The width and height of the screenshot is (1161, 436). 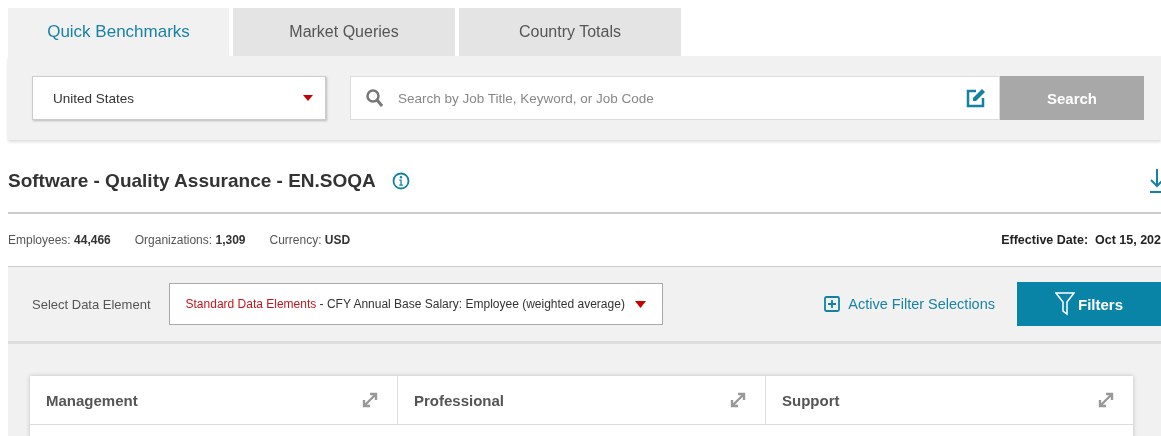 What do you see at coordinates (344, 32) in the screenshot?
I see `tab: Market Queries` at bounding box center [344, 32].